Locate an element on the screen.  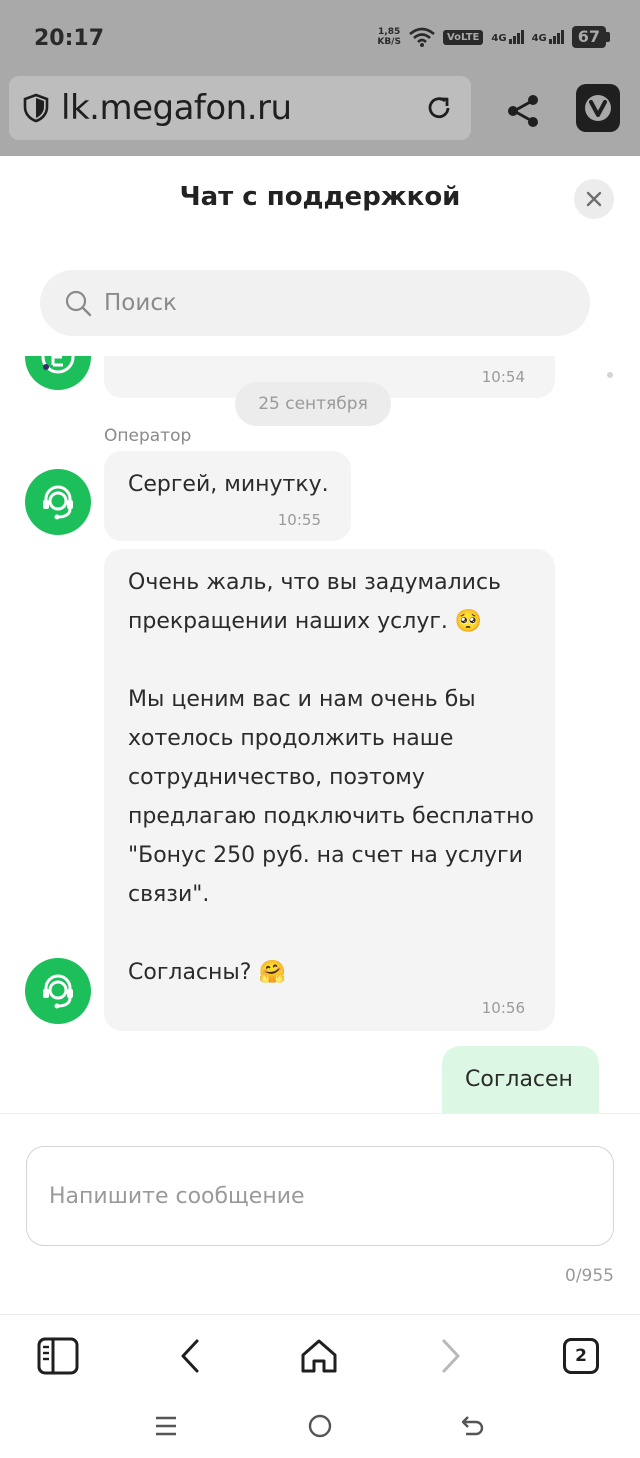
user-message-bubble: Согласен is located at coordinates (520, 1080).